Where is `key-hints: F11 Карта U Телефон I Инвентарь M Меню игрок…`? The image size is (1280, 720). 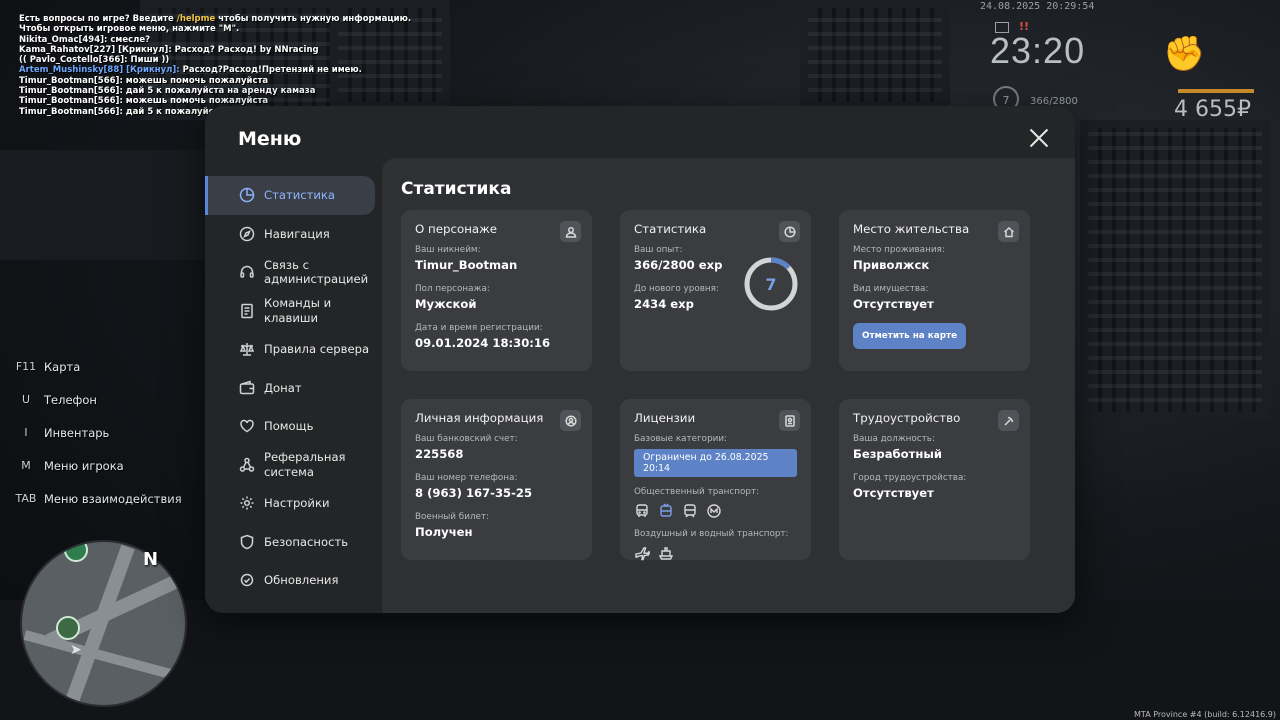 key-hints: F11 Карта U Телефон I Инвентарь M Меню игрок… is located at coordinates (97, 432).